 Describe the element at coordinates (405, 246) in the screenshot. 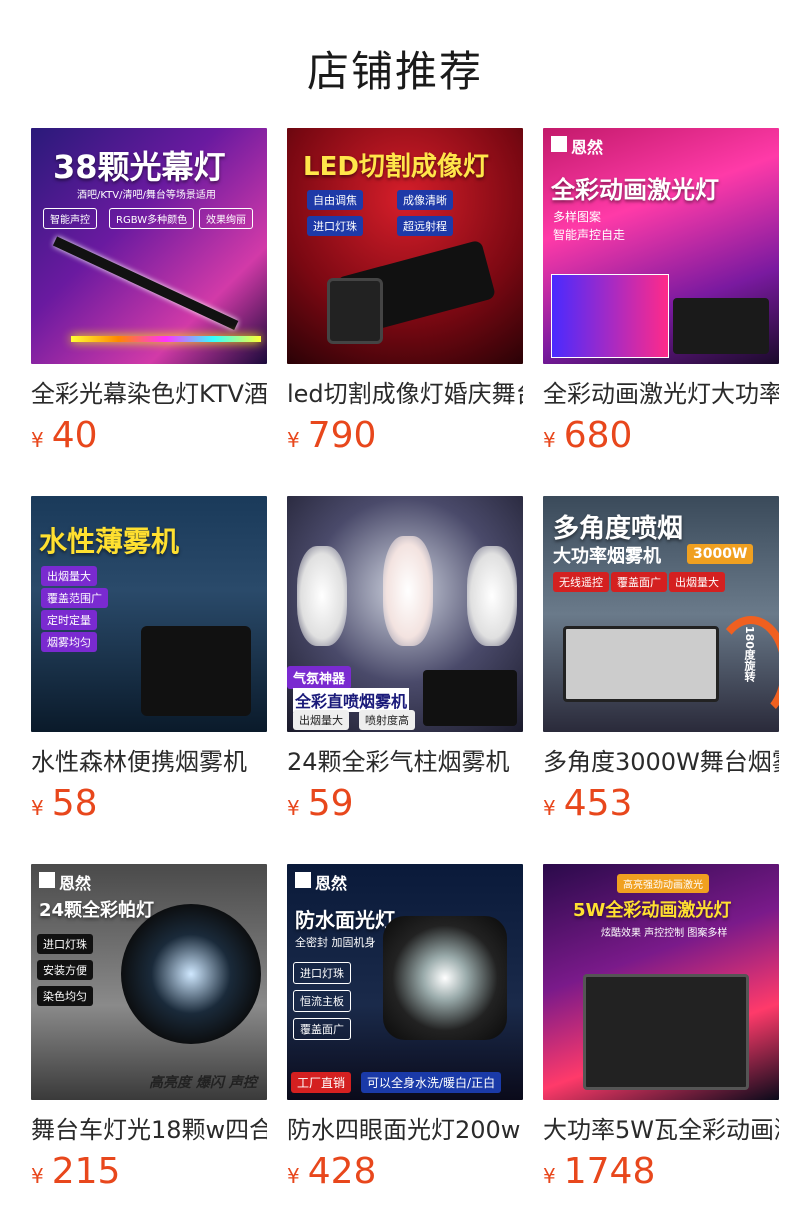

I see `product-image: LED切割成像灯 自由调焦 成像清晰 进口灯珠 超远射程` at that location.